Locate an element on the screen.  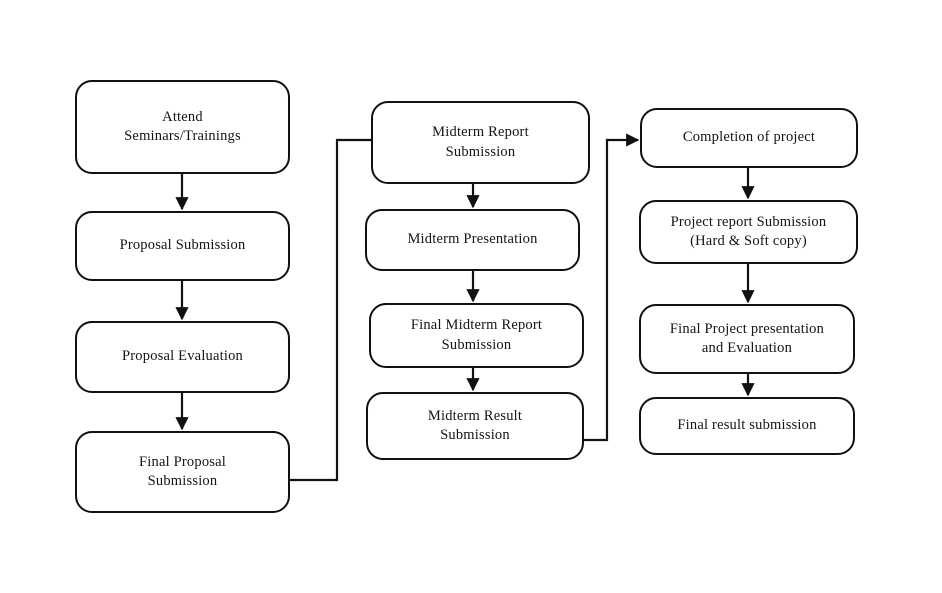
node-label: Proposal Evaluation is located at coordinates (182, 356).